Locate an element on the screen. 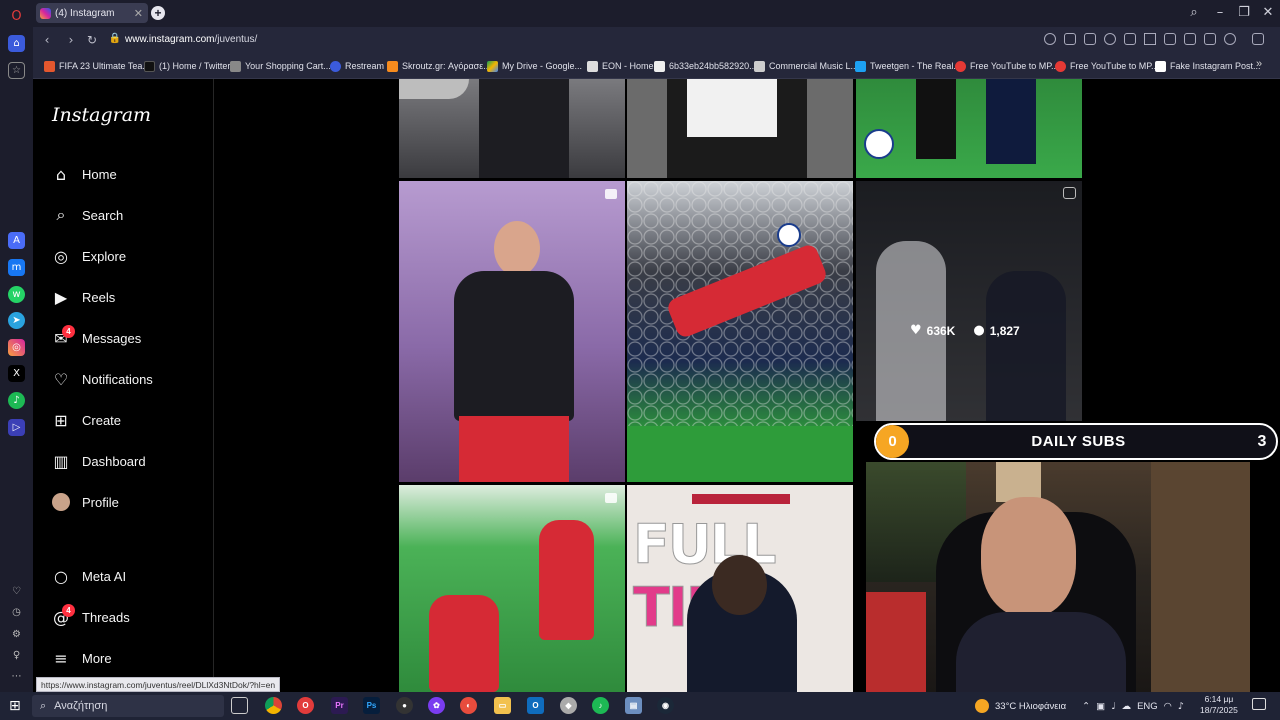 This screenshot has height=720, width=1280. app-icon: ✿ is located at coordinates (436, 705).